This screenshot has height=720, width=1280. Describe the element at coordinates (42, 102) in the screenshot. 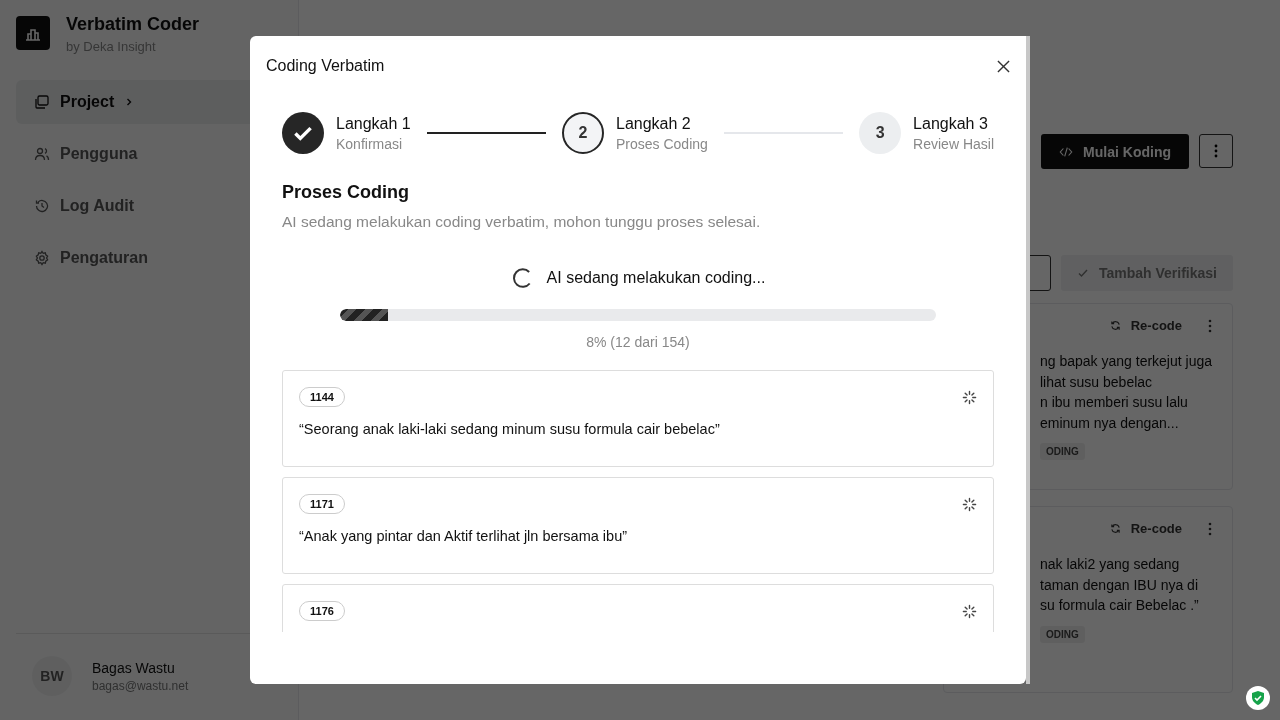

I see `folders-icon` at that location.